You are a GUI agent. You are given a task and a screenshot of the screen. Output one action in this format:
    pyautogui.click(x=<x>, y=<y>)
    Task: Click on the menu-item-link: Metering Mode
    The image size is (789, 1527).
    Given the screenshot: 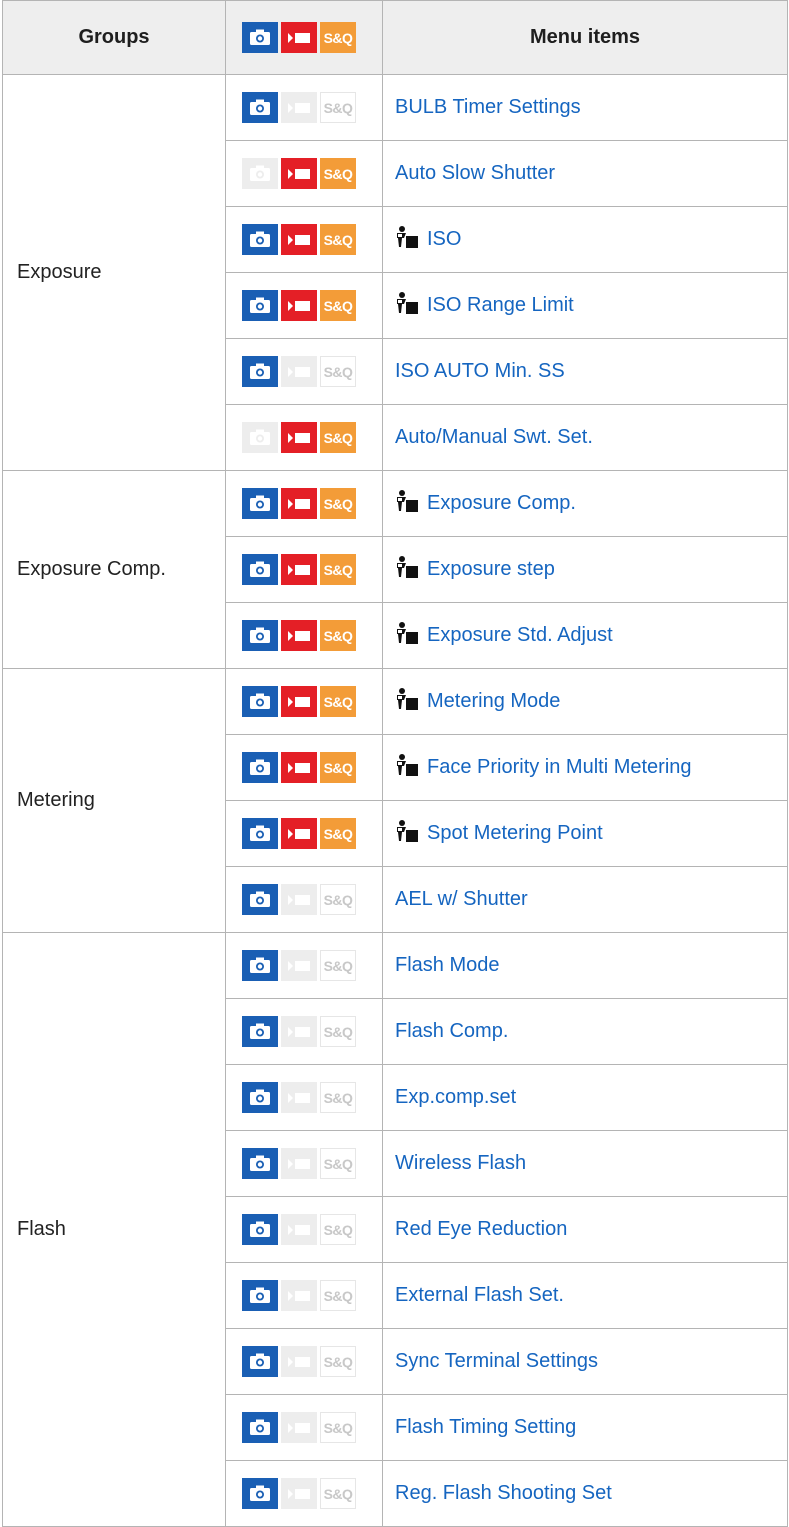 What is the action you would take?
    pyautogui.click(x=477, y=702)
    